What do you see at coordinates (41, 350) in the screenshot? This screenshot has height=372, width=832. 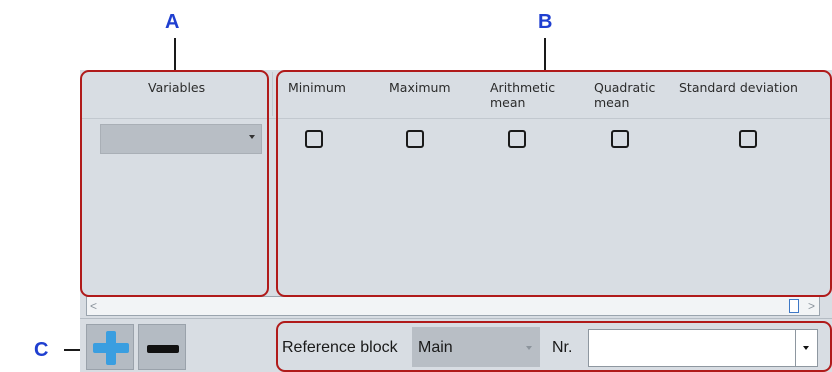 I see `callout-label-c: C` at bounding box center [41, 350].